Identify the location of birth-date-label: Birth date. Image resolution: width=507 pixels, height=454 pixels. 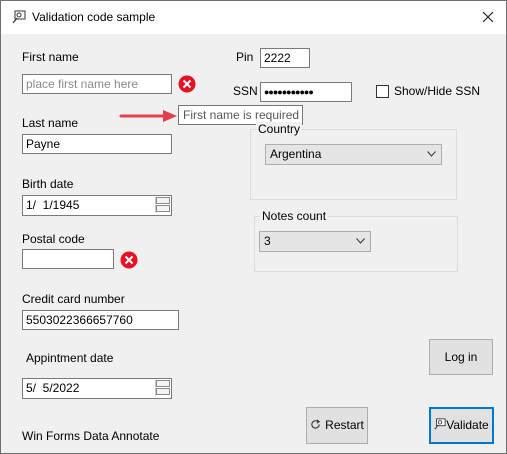
(48, 184).